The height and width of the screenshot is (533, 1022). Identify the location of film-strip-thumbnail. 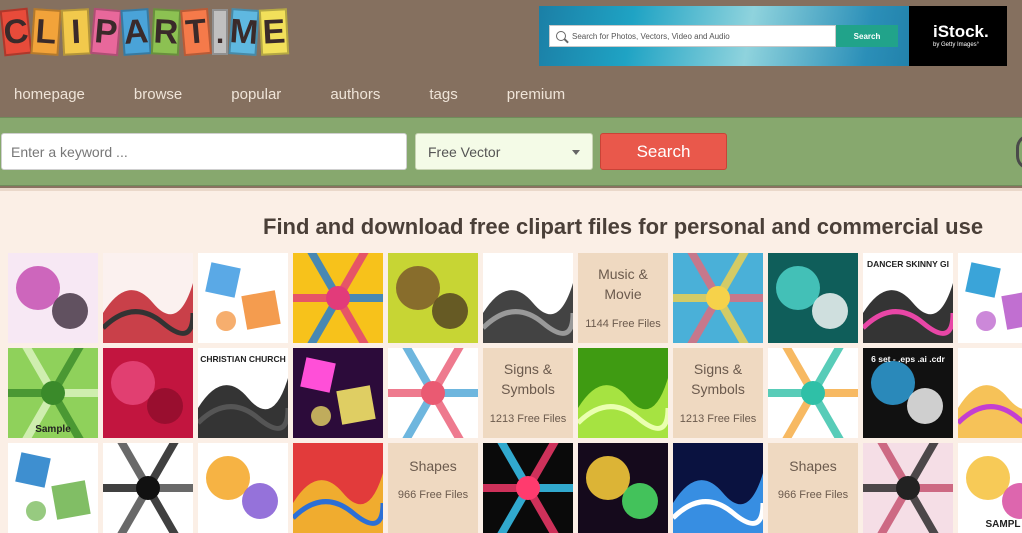
(53, 298).